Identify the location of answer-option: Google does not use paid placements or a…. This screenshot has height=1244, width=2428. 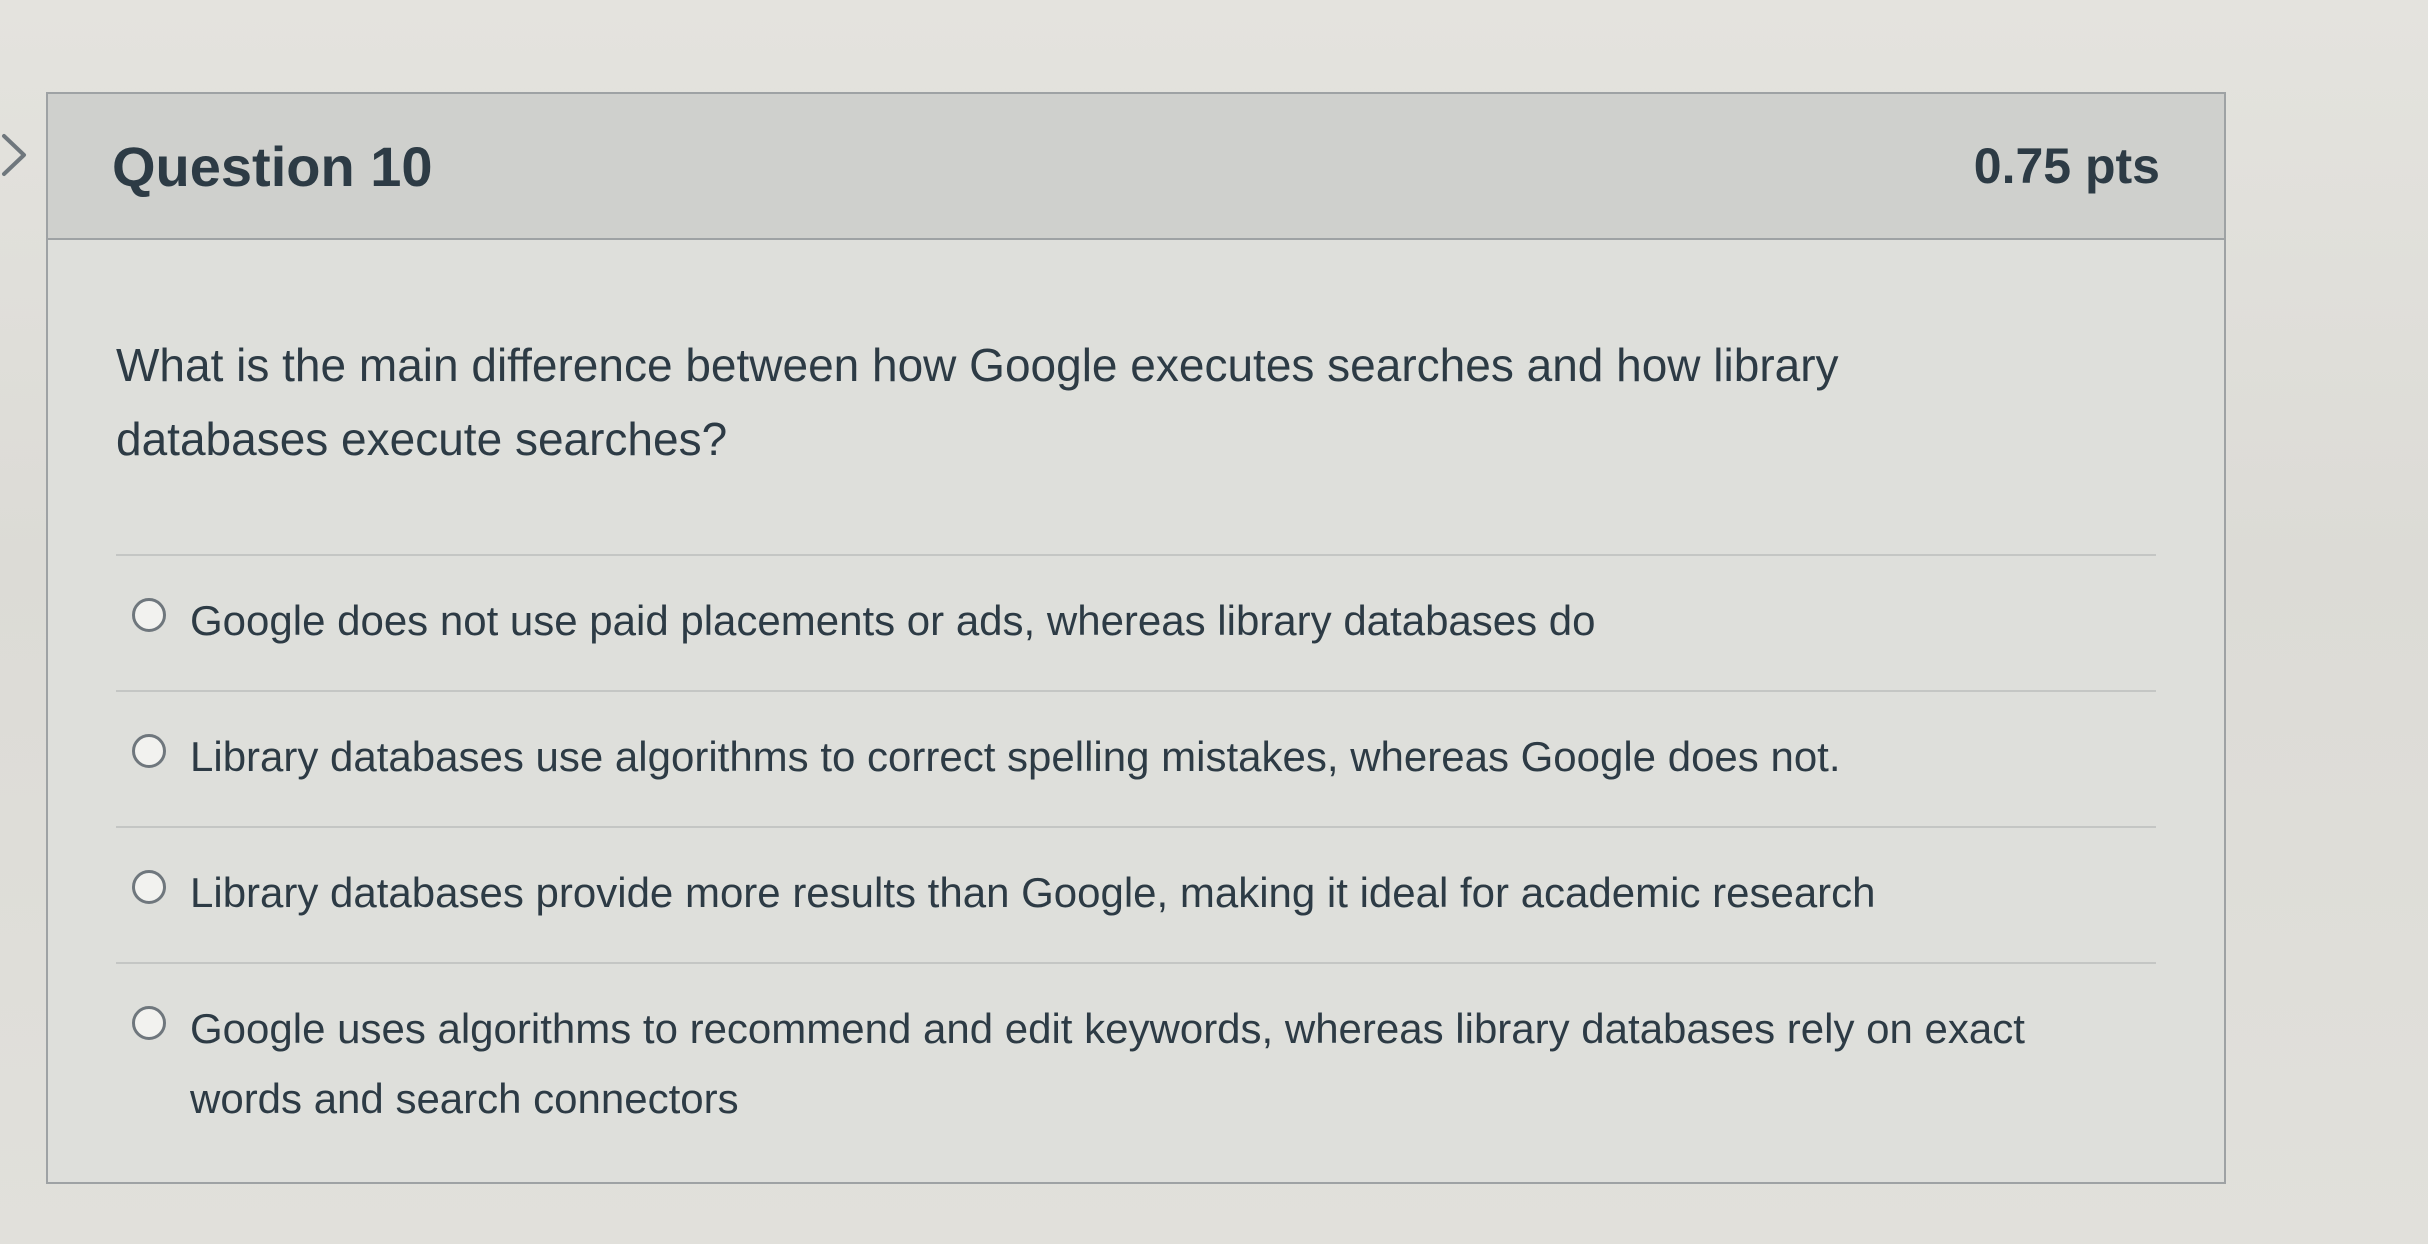
(1136, 624).